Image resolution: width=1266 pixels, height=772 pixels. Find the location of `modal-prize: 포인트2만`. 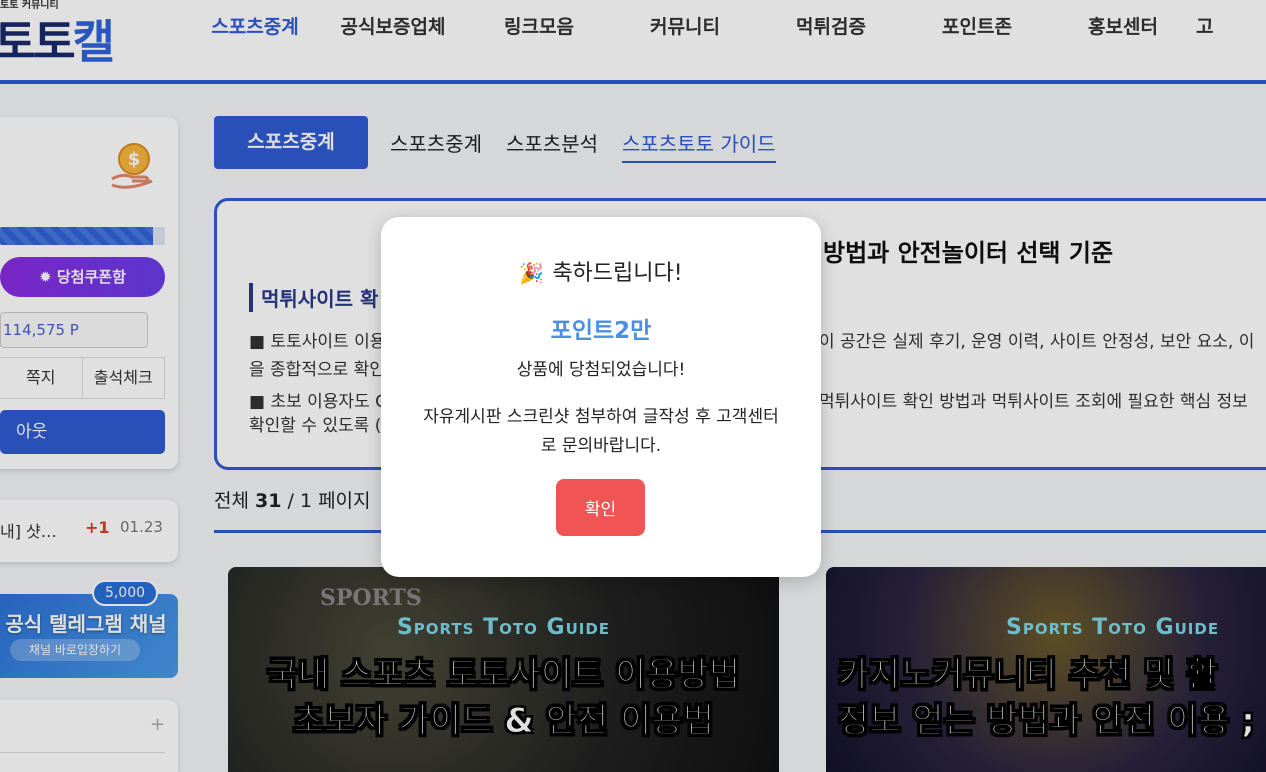

modal-prize: 포인트2만 is located at coordinates (601, 331).